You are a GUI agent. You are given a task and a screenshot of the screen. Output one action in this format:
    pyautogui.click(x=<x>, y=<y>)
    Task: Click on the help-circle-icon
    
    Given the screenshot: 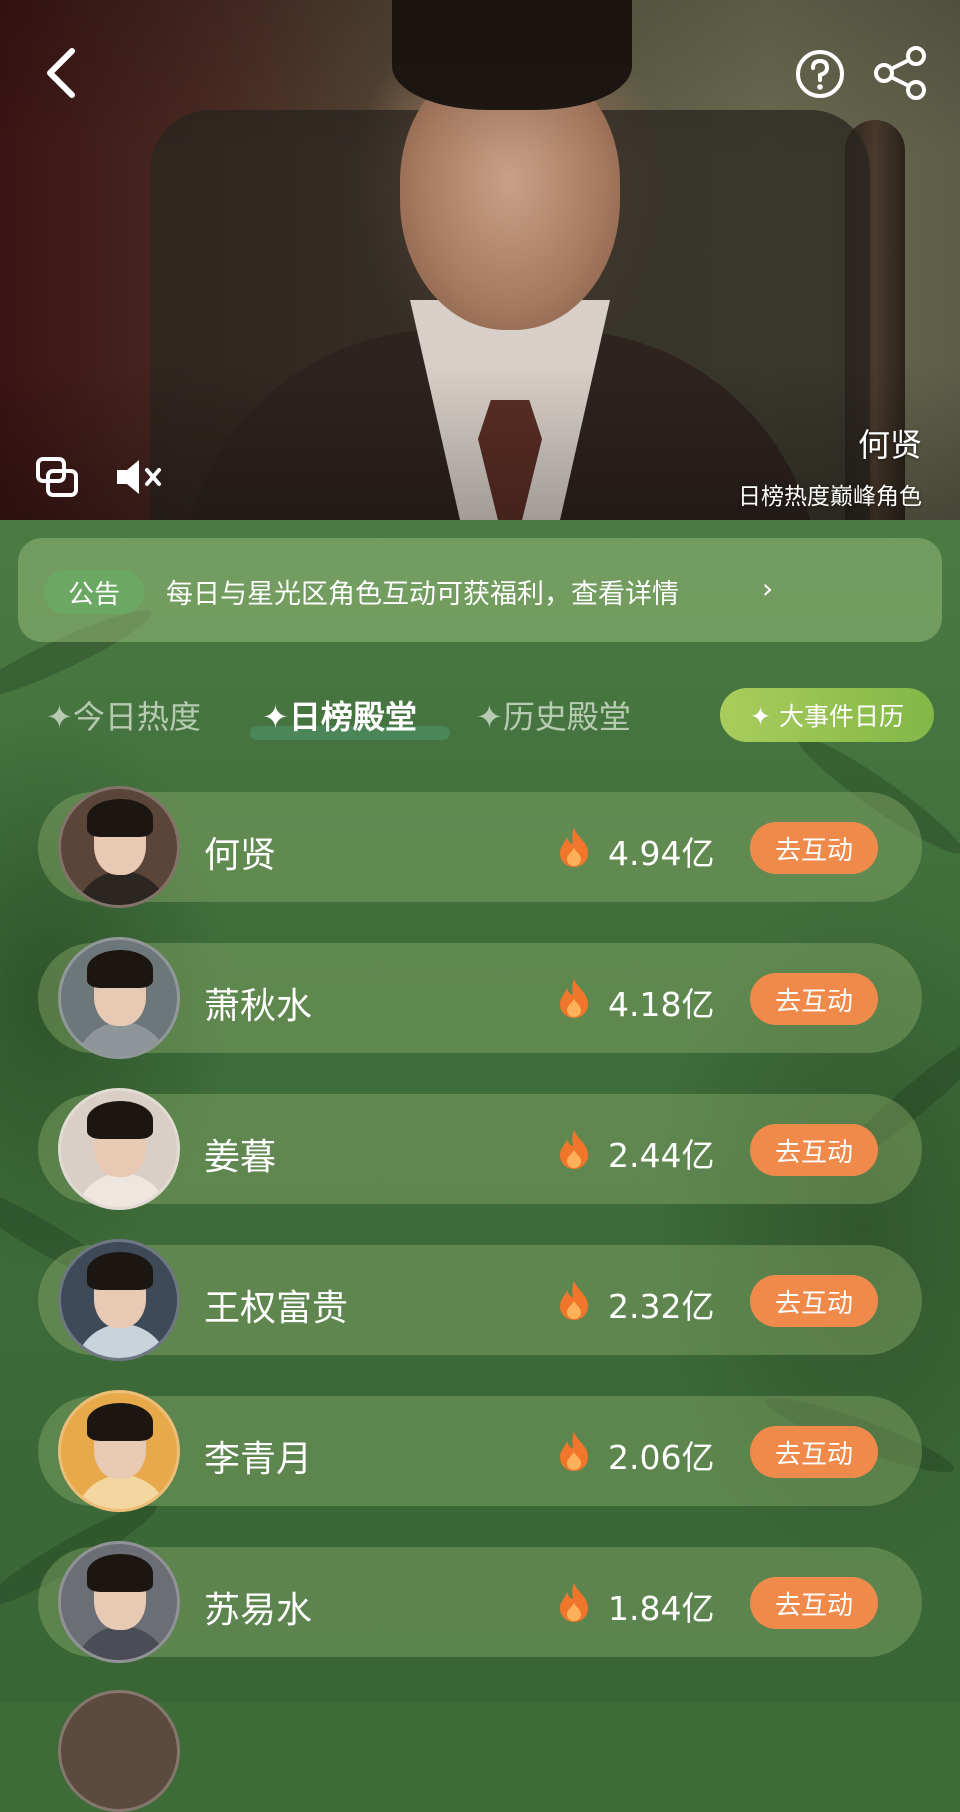 What is the action you would take?
    pyautogui.click(x=820, y=74)
    